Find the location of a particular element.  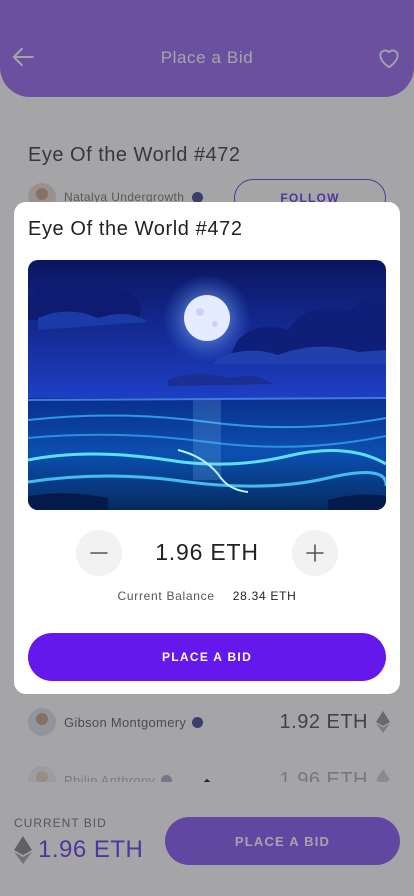

decrease-bid-button is located at coordinates (99, 553).